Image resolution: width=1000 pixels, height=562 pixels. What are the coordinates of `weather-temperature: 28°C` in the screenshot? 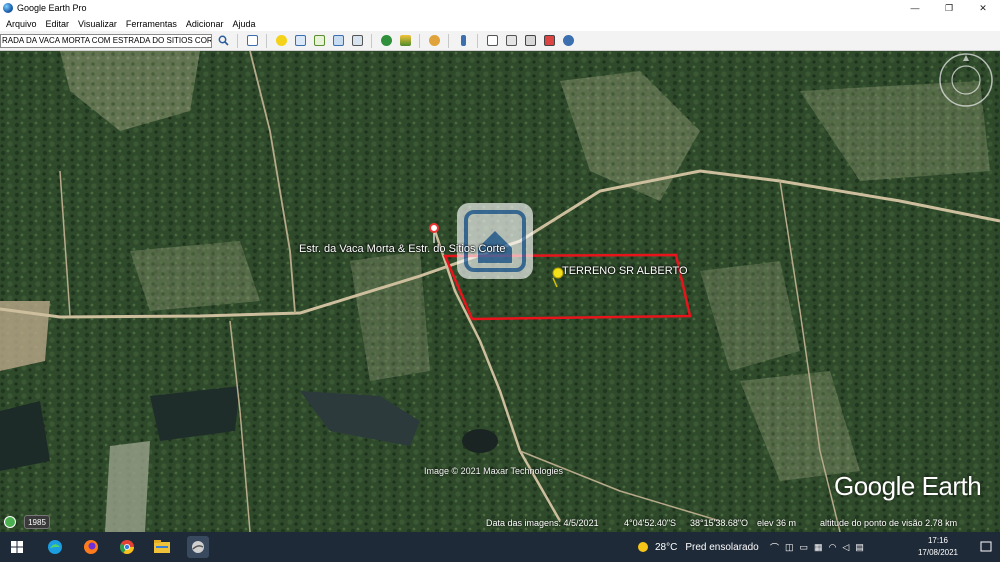 It's located at (666, 547).